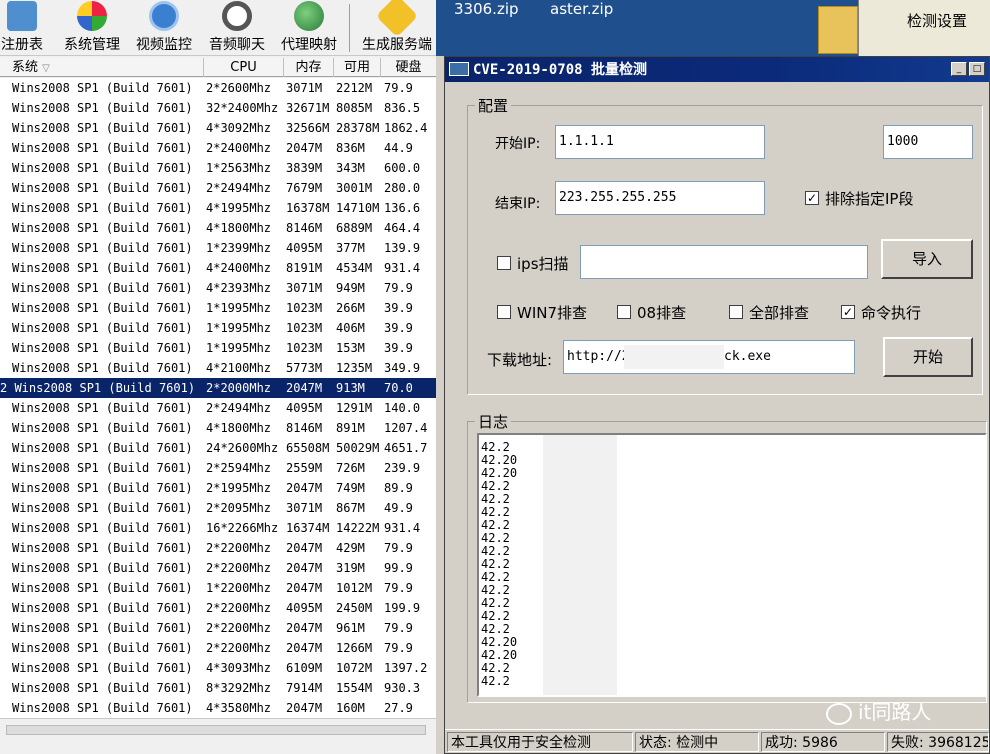 This screenshot has width=990, height=754. What do you see at coordinates (309, 28) in the screenshot?
I see `toolbar-proxy-map: 代理映射` at bounding box center [309, 28].